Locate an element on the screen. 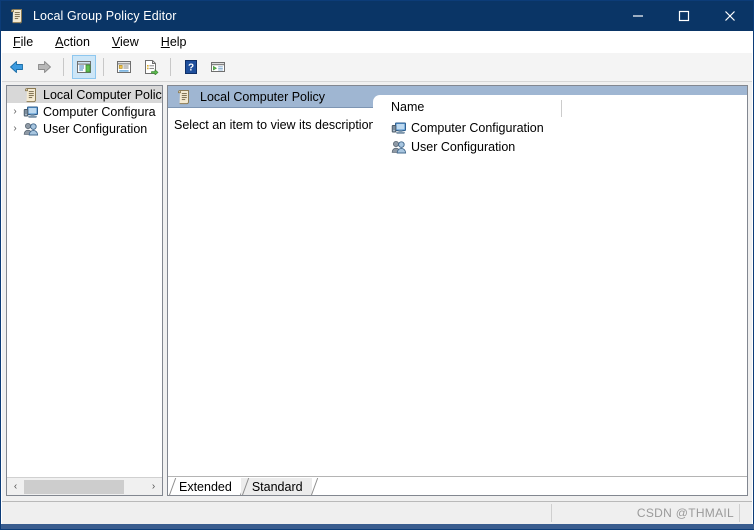  menu-item-file: File is located at coordinates (23, 42).